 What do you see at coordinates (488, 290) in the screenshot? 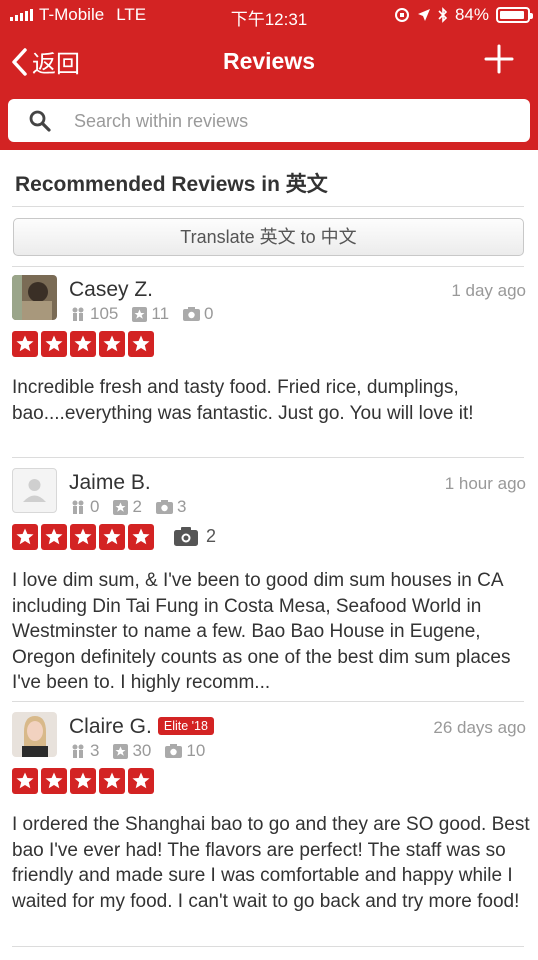
I see `review-time: 1 day ago` at bounding box center [488, 290].